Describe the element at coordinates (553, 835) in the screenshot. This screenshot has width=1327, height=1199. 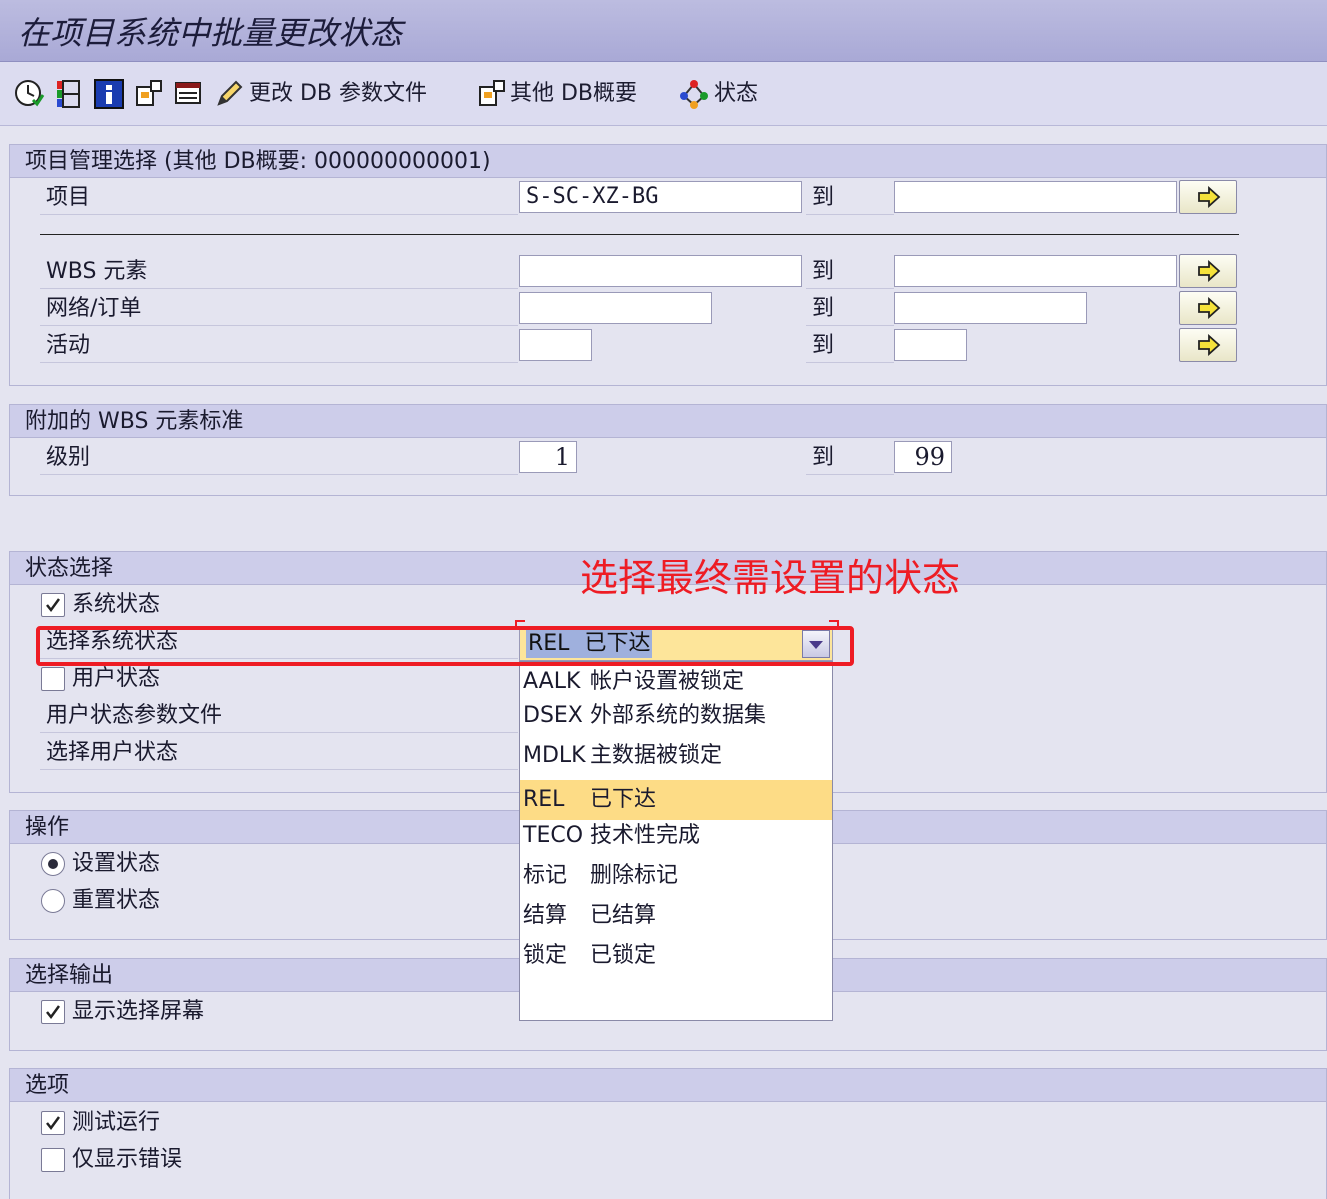
I see `option-code: TECO` at that location.